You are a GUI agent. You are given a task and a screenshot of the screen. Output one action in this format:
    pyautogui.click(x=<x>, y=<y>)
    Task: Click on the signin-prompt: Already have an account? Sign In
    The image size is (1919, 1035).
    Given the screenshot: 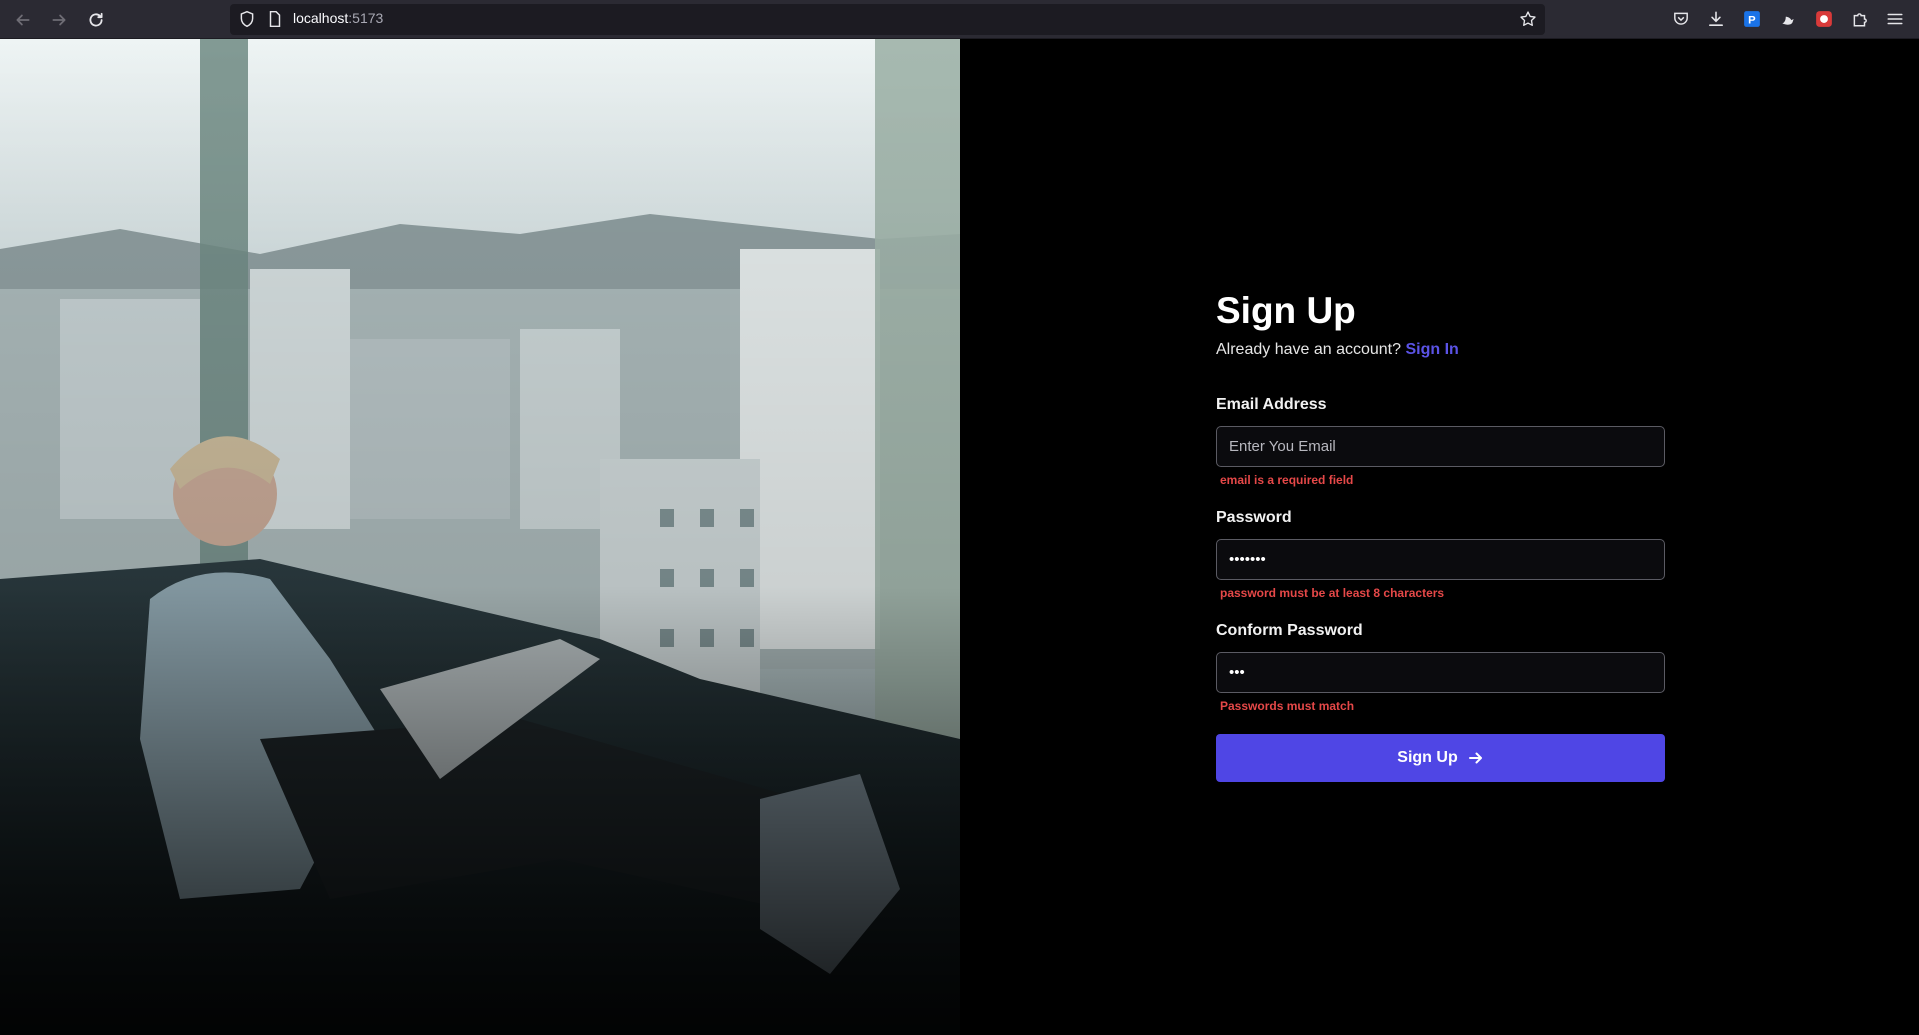 What is the action you would take?
    pyautogui.click(x=1440, y=350)
    